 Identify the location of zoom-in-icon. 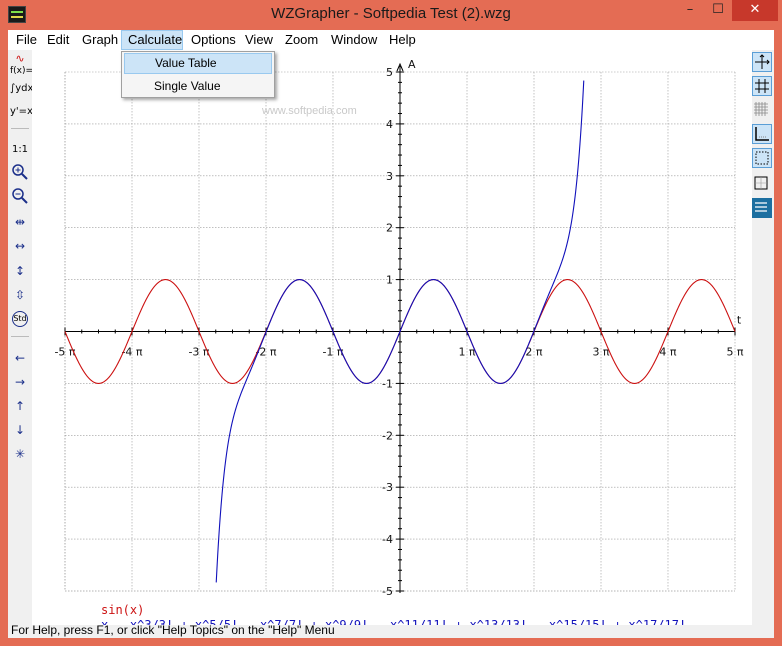
(20, 173).